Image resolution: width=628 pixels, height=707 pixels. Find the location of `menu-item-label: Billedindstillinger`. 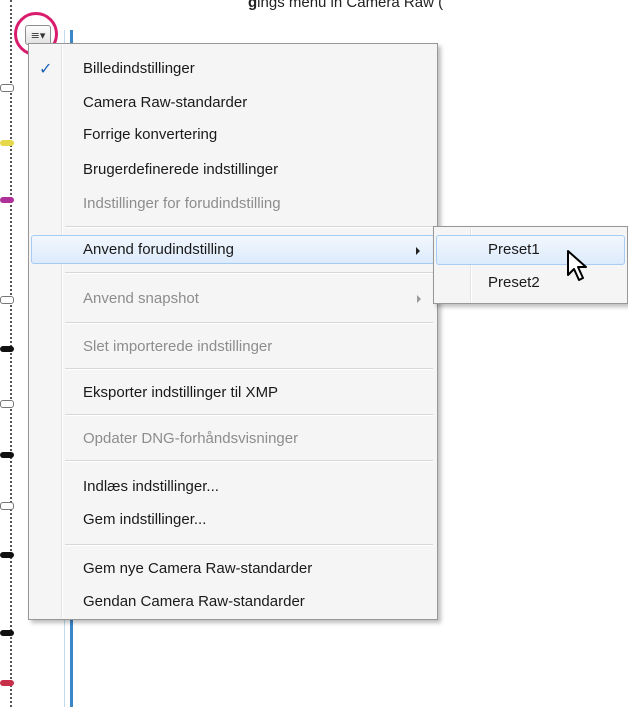

menu-item-label: Billedindstillinger is located at coordinates (139, 68).